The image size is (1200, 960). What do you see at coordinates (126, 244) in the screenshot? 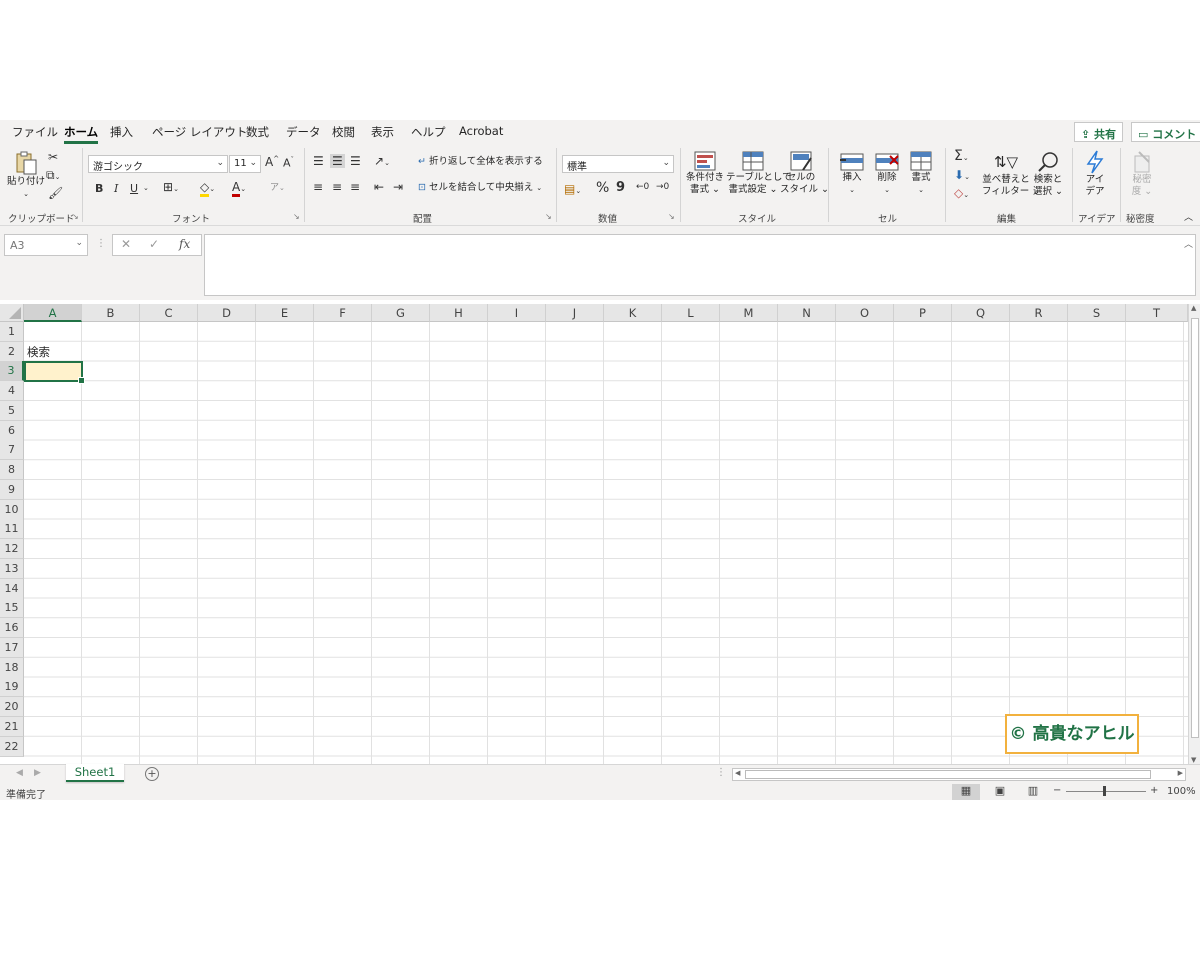
I see `cancel-icon: ✕` at bounding box center [126, 244].